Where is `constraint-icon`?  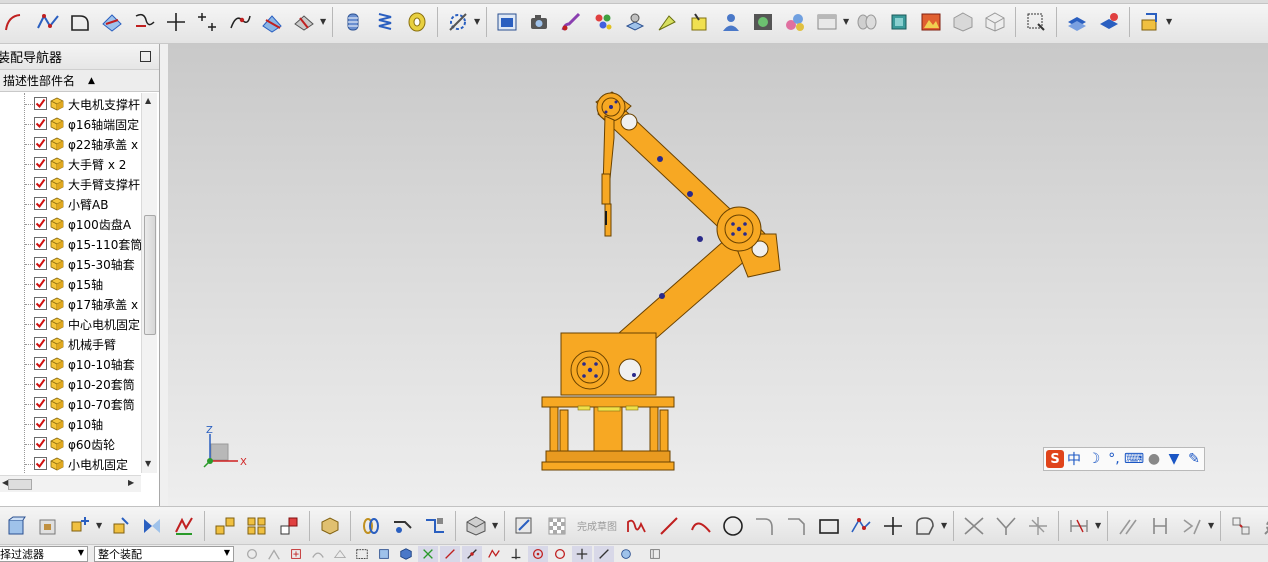
constraint-icon is located at coordinates (184, 526).